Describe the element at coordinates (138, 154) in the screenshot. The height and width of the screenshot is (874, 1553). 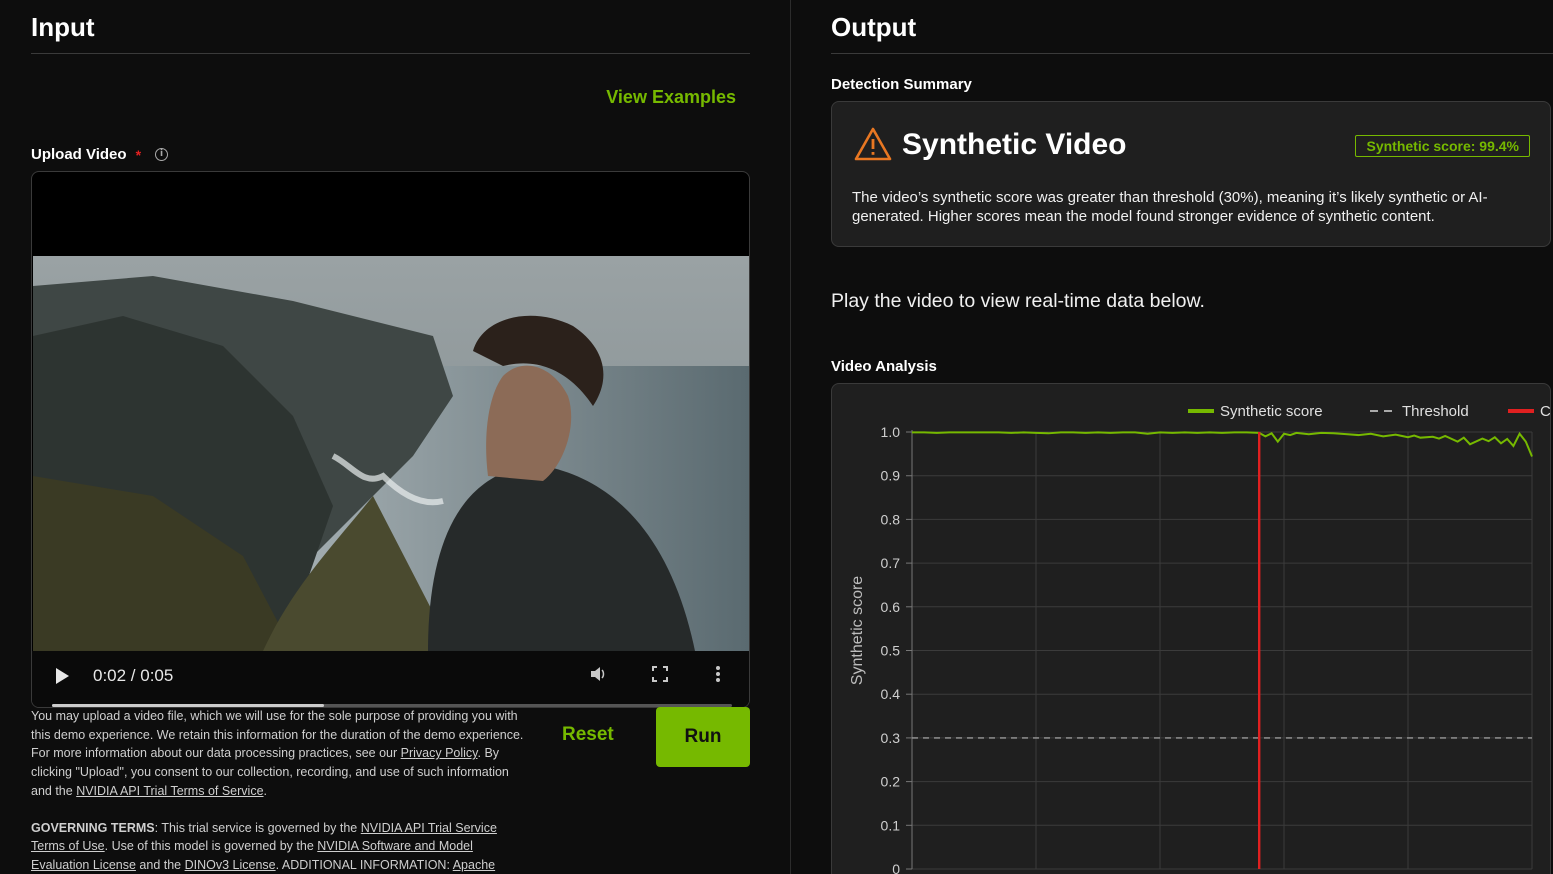
I see `required-mark: *` at that location.